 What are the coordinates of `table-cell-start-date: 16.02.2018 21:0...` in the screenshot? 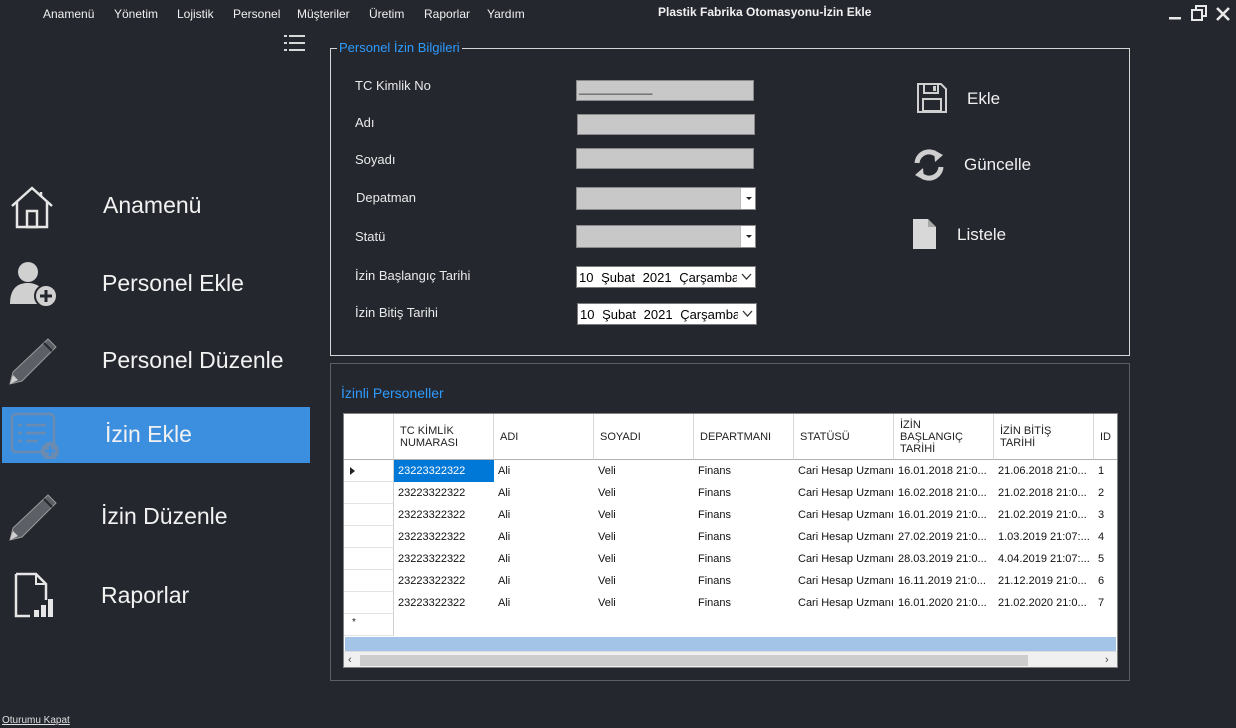 It's located at (944, 493).